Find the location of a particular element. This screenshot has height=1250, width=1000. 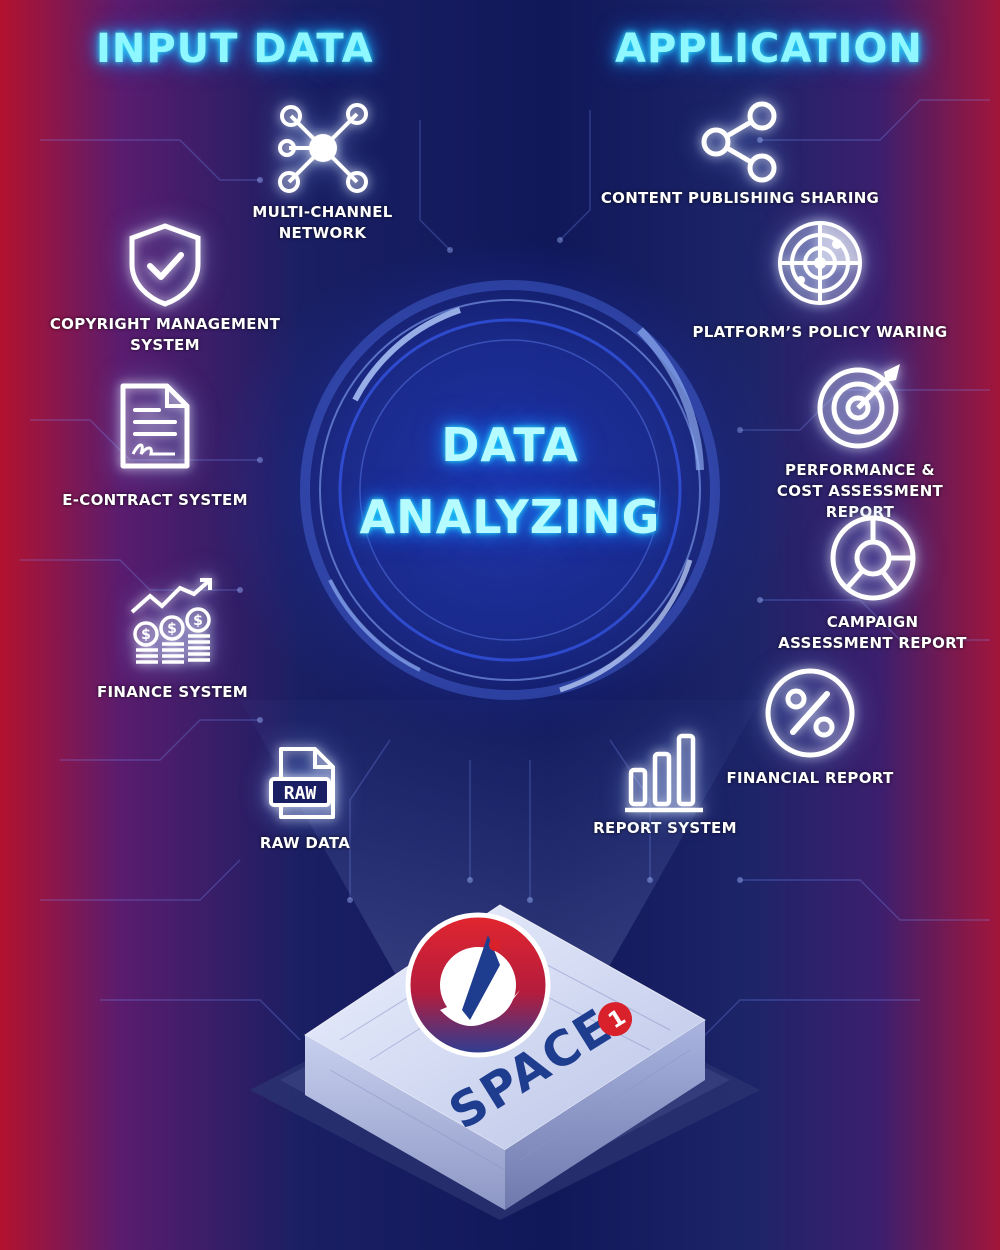

input-node-e-contract: E-CONTRACT SYSTEM is located at coordinates (155, 445).